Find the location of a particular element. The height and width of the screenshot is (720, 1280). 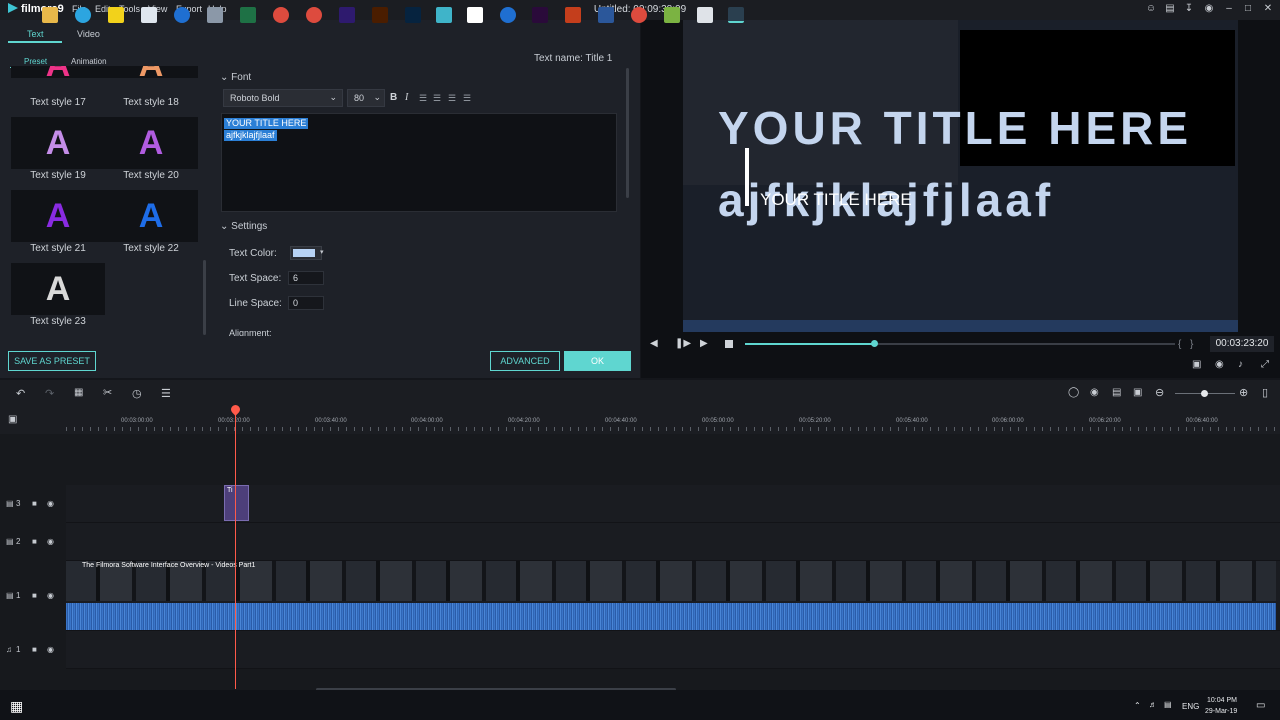

internet-explorer-icon is located at coordinates (508, 15).